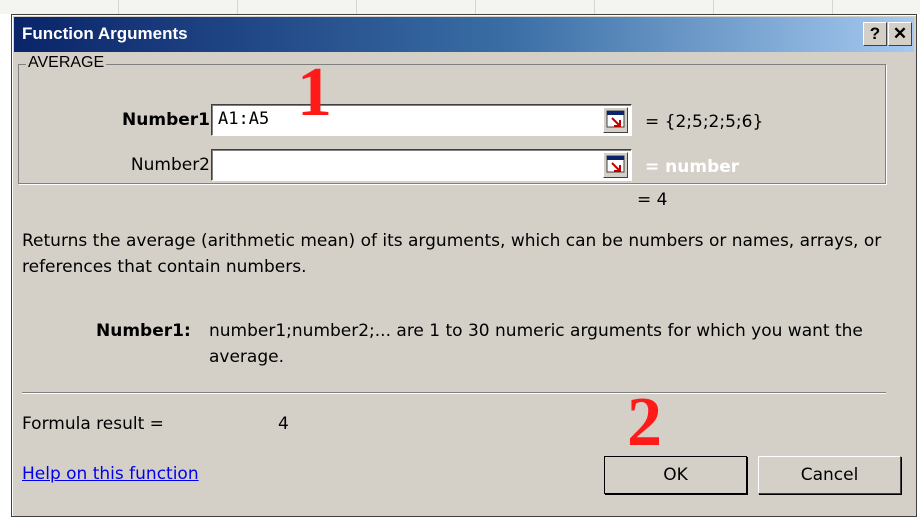 The image size is (920, 520). What do you see at coordinates (421, 165) in the screenshot?
I see `number2-input` at bounding box center [421, 165].